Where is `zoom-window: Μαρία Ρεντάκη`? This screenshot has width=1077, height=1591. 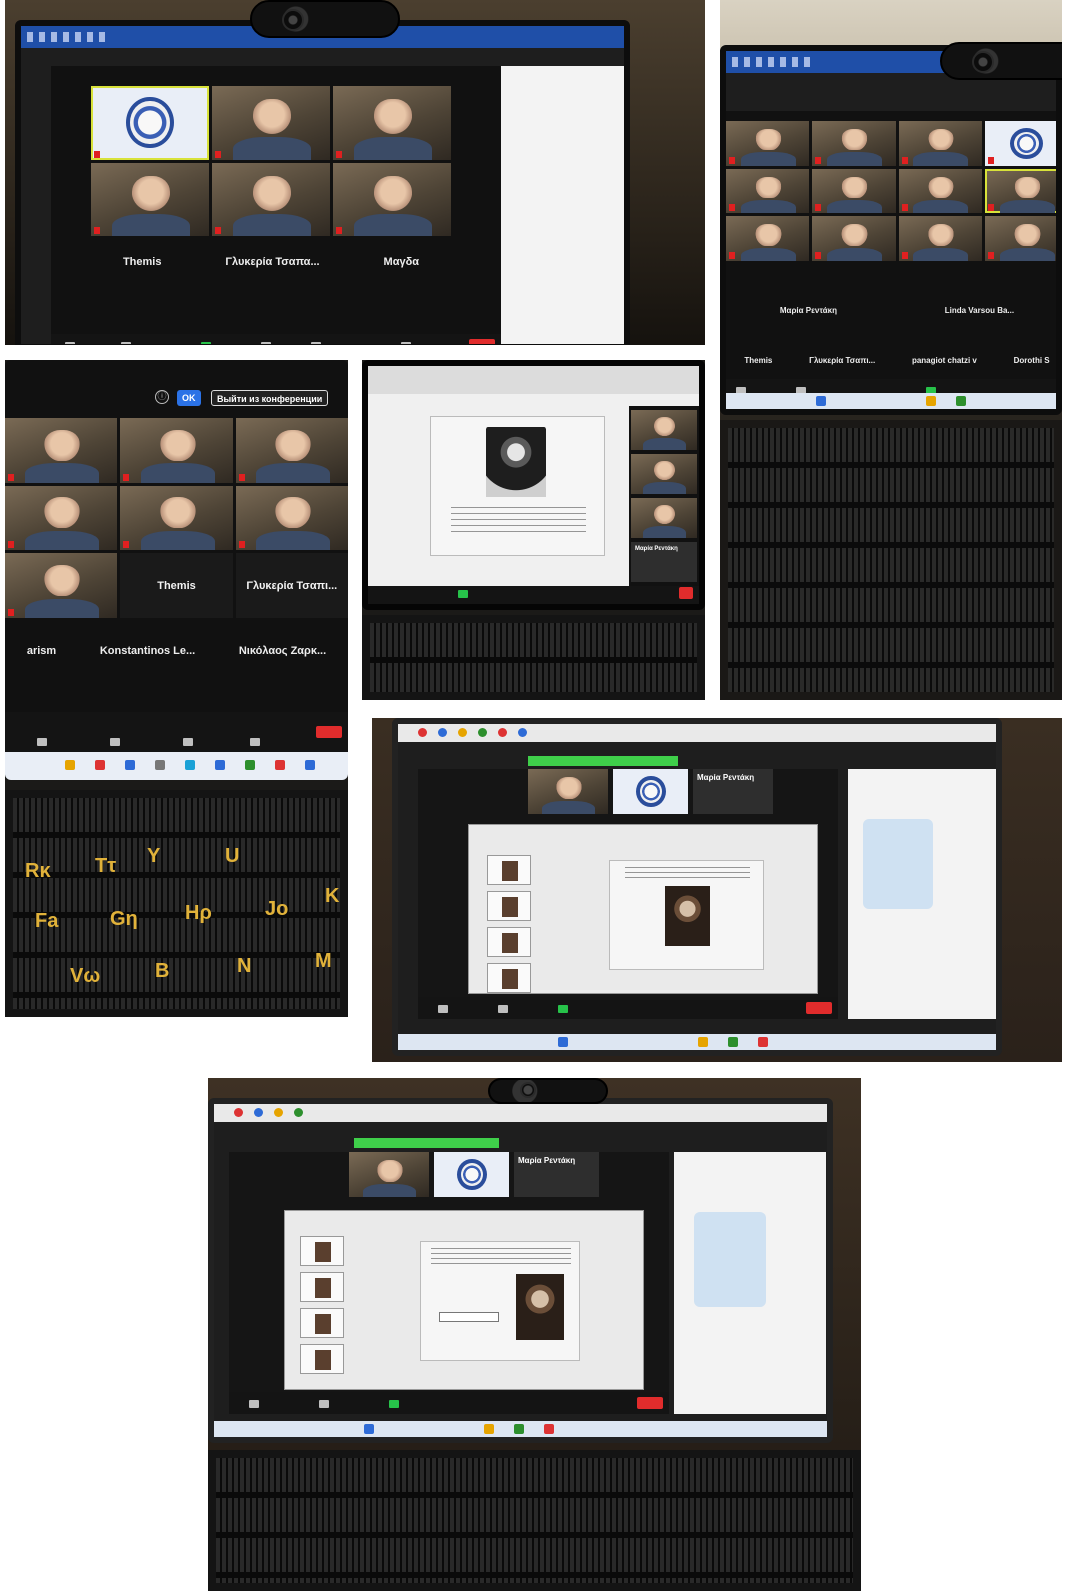 zoom-window: Μαρία Ρεντάκη is located at coordinates (628, 894).